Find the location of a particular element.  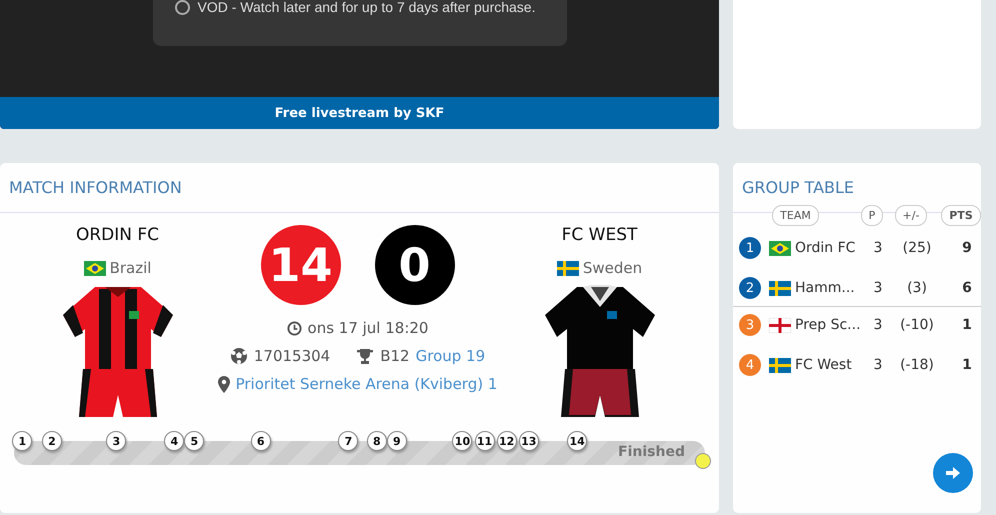

points-cell-text: 6 is located at coordinates (967, 288).